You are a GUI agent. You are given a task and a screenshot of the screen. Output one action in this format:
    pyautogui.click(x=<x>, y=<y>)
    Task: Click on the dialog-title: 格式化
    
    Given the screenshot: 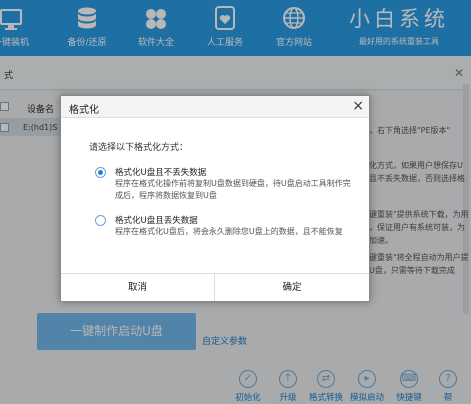 What is the action you would take?
    pyautogui.click(x=84, y=110)
    